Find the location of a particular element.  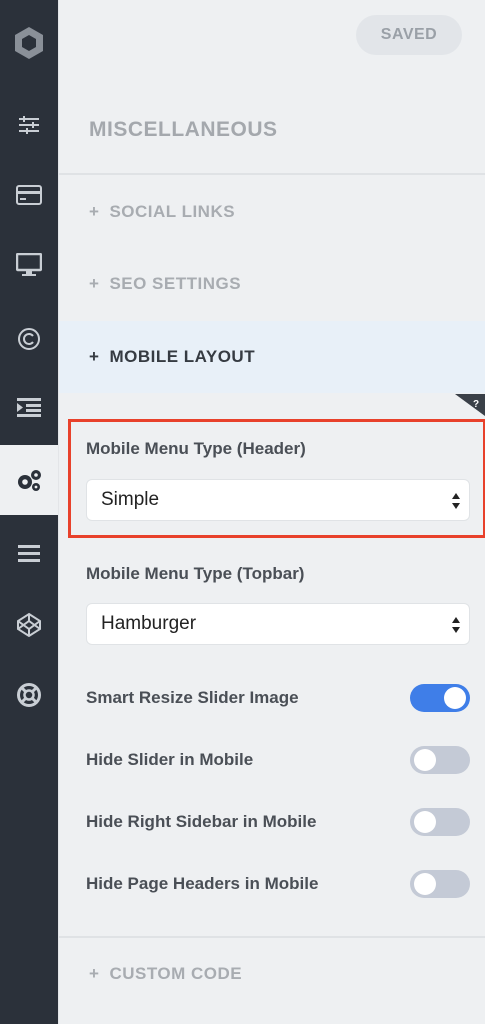

sliders-icon is located at coordinates (29, 125).